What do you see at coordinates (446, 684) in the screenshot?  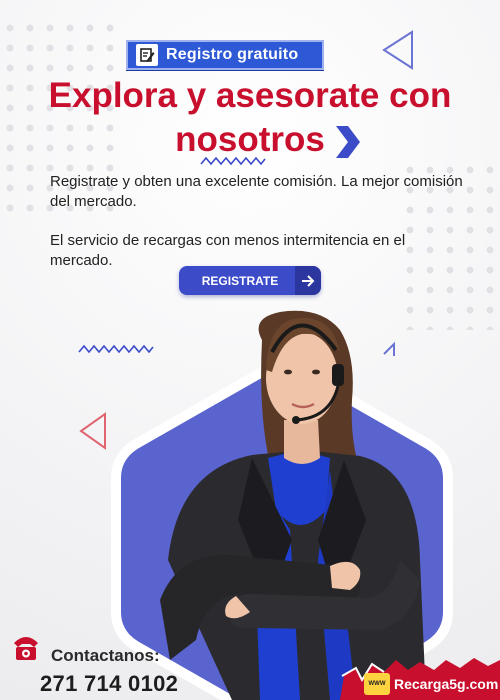 I see `brand-name: Recarga5g.com` at bounding box center [446, 684].